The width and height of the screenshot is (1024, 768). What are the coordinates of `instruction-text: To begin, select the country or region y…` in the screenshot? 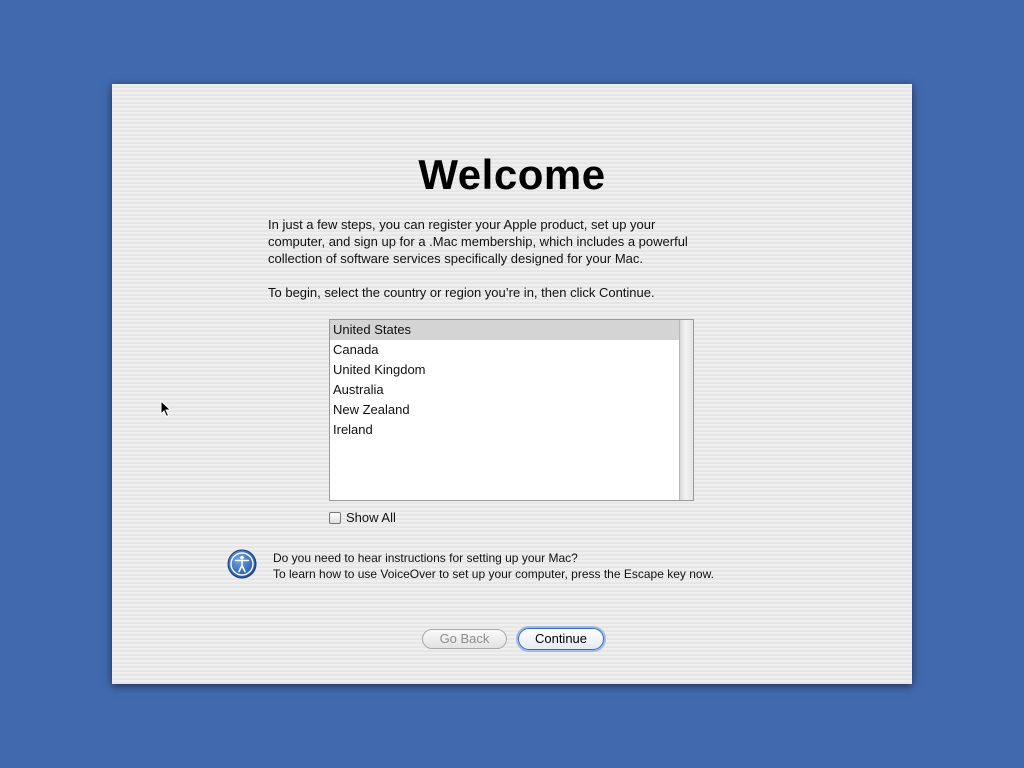 It's located at (461, 292).